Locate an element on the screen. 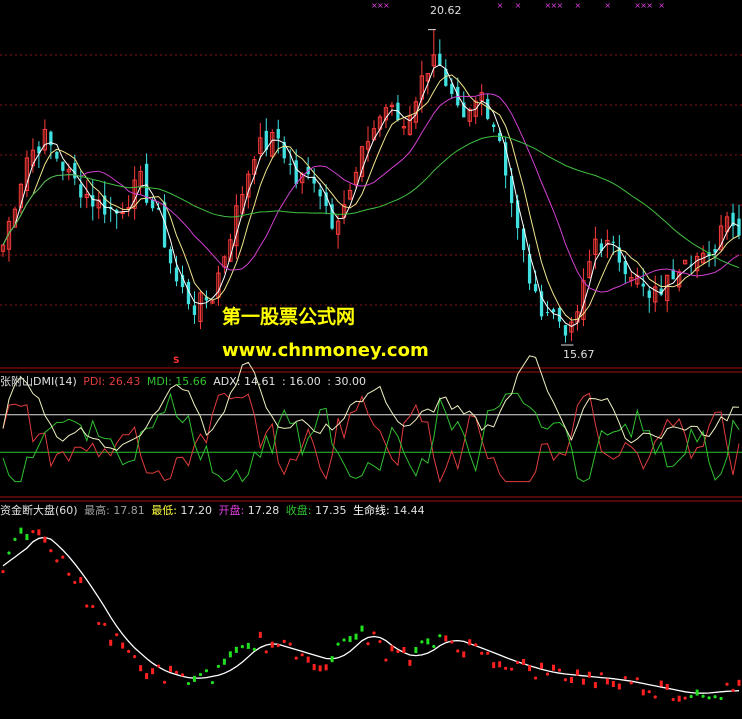 The image size is (742, 719). sell-signal-mark: S is located at coordinates (176, 361).